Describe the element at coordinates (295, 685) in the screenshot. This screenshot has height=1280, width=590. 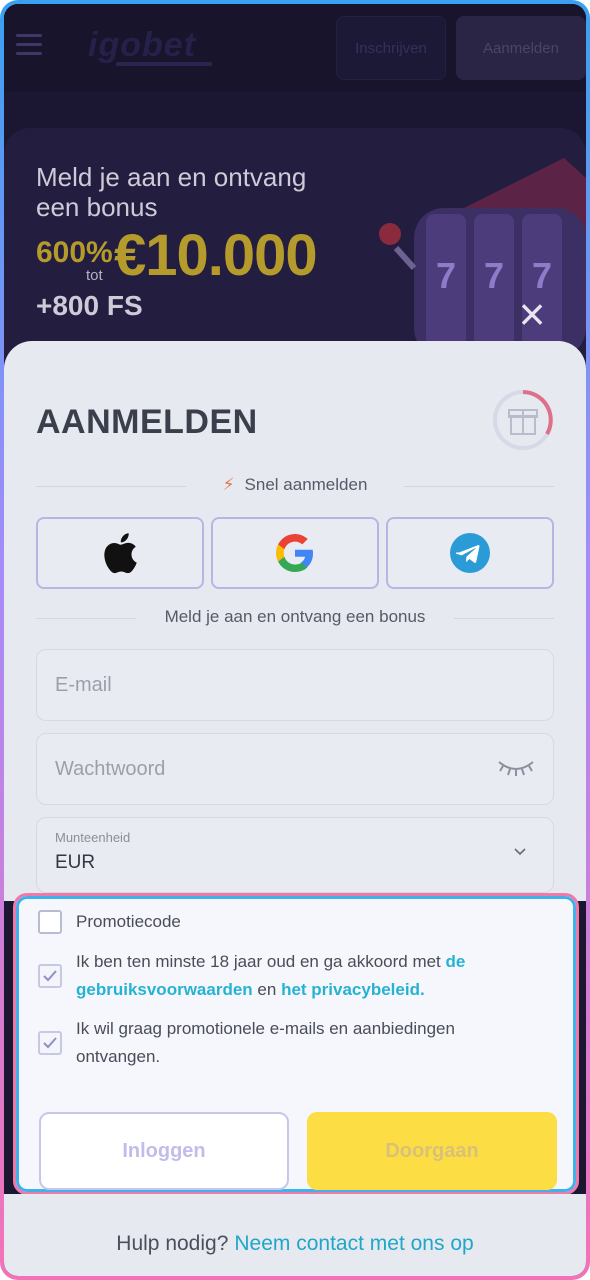
I see `email-field: E-mail` at that location.